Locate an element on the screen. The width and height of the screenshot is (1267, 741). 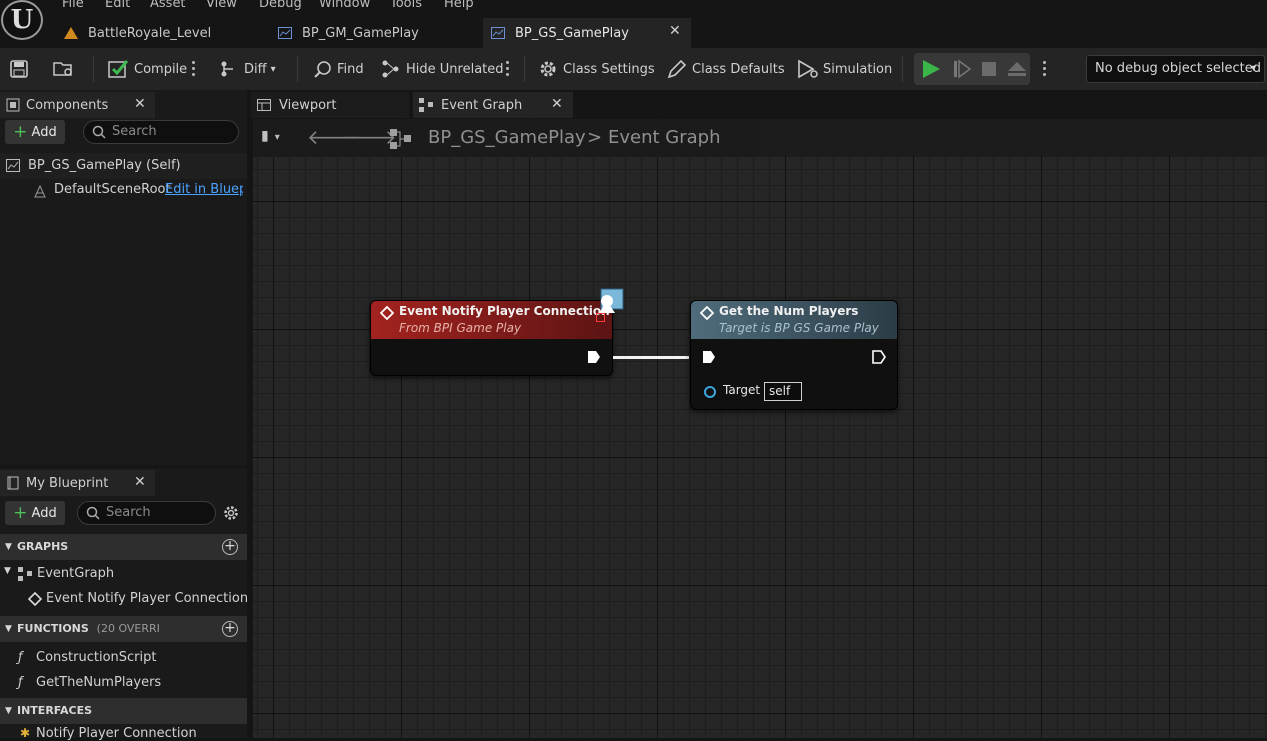
level-icon is located at coordinates (71, 33).